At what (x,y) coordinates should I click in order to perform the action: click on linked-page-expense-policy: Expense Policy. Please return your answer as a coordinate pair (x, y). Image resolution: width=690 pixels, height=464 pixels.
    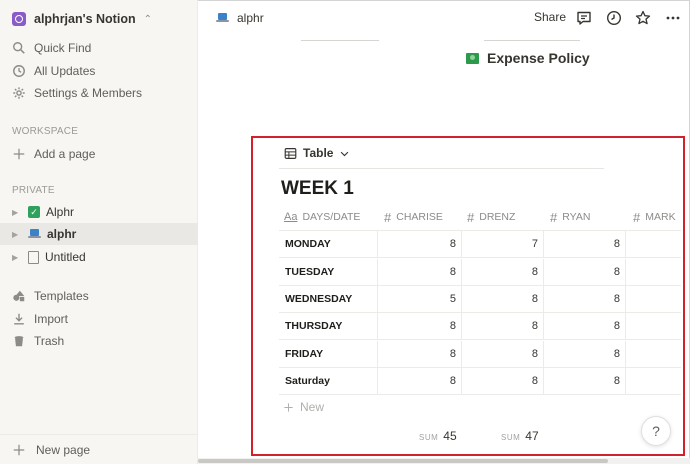
    Looking at the image, I should click on (528, 58).